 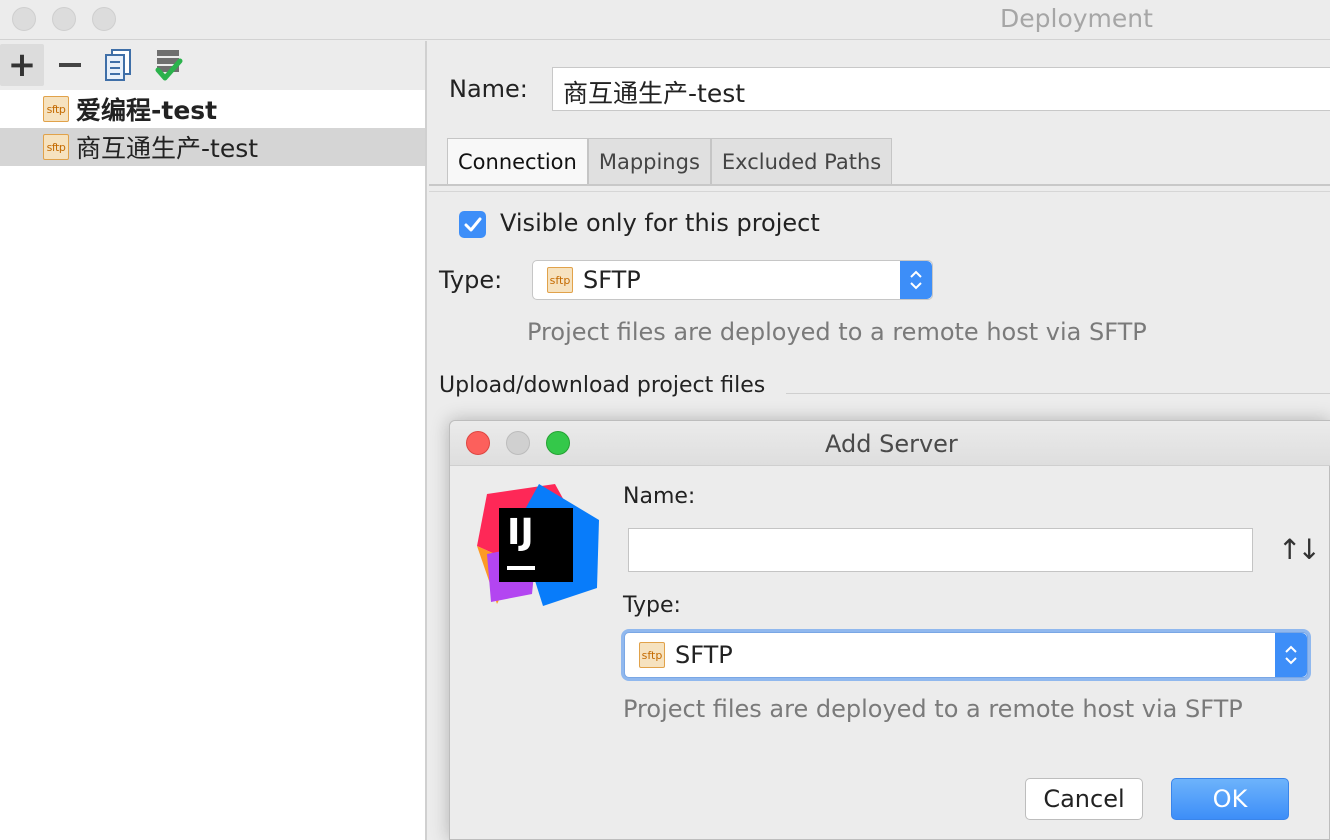 I want to click on server-check-icon, so click(x=169, y=65).